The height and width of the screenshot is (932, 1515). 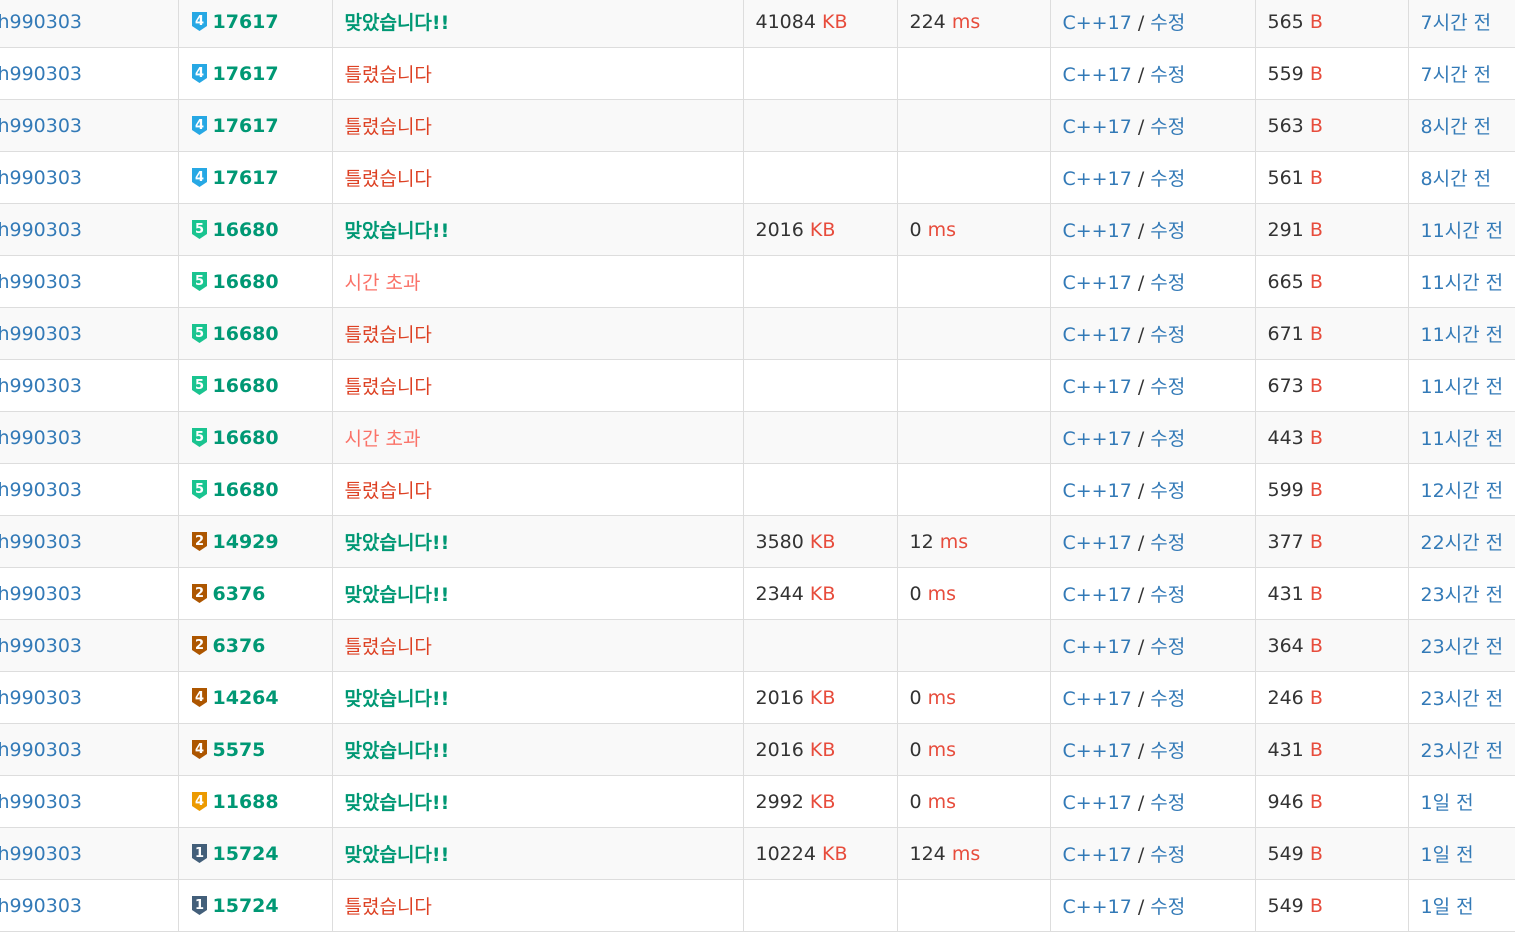 What do you see at coordinates (246, 698) in the screenshot?
I see `problem-link: 14264` at bounding box center [246, 698].